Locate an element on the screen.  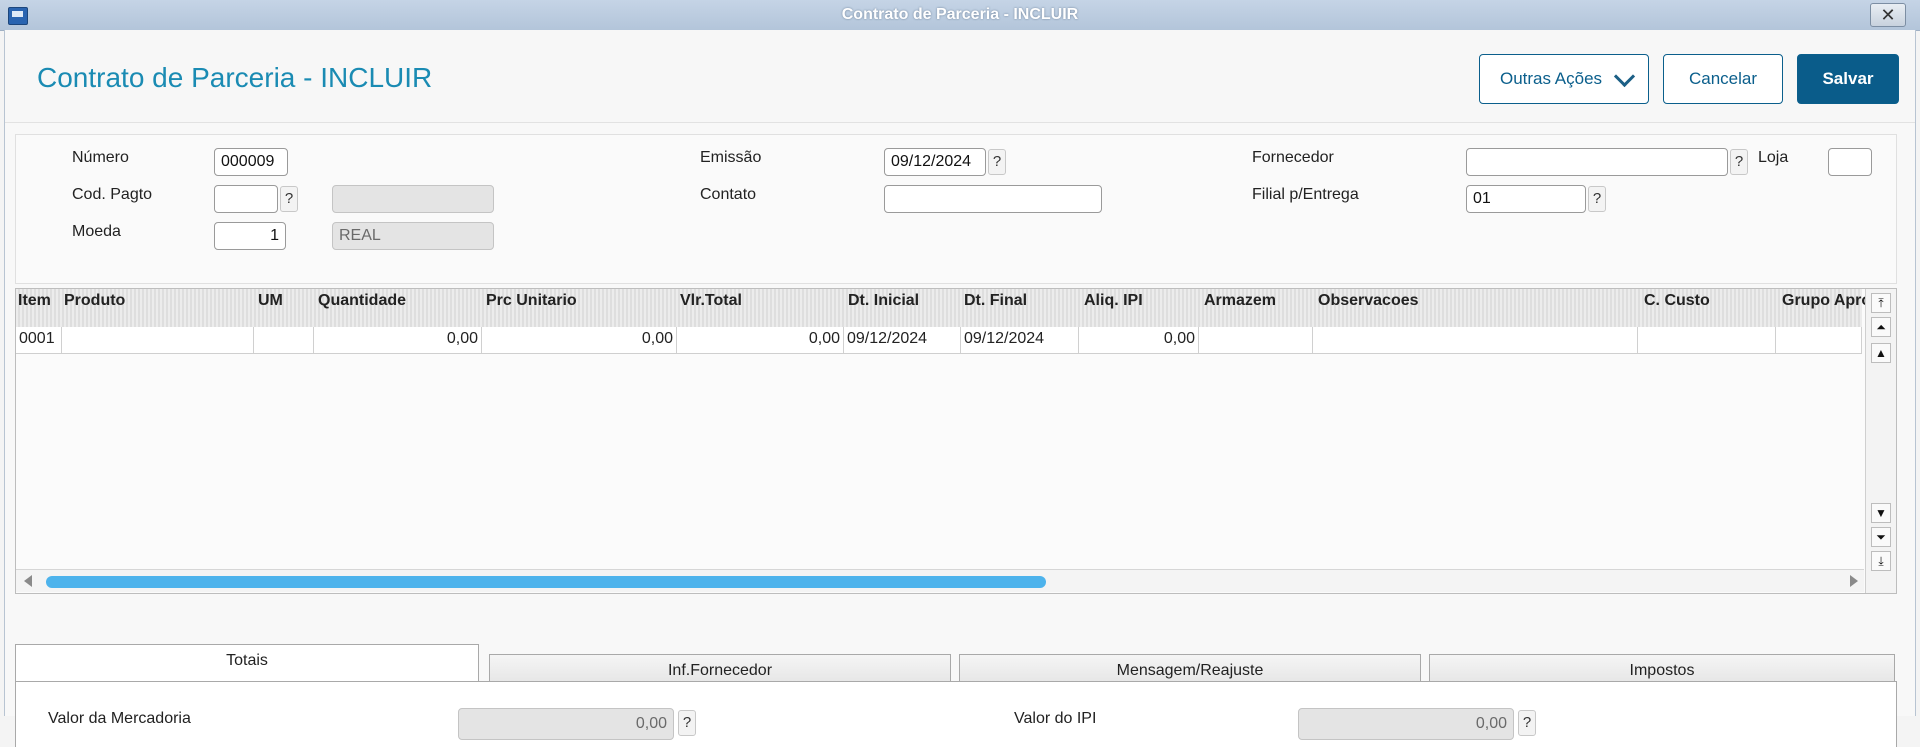
scroll-left-icon is located at coordinates (28, 581).